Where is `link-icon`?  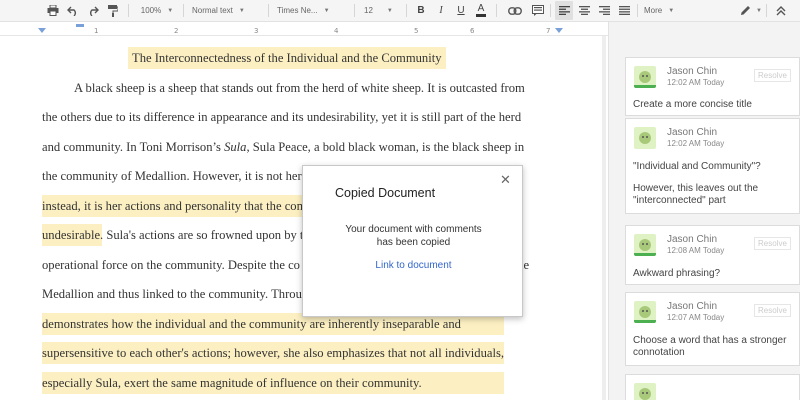
link-icon is located at coordinates (515, 10).